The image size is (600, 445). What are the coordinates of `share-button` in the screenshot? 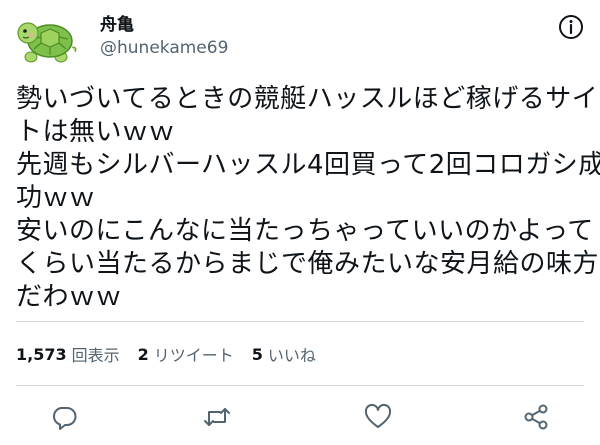 It's located at (536, 417).